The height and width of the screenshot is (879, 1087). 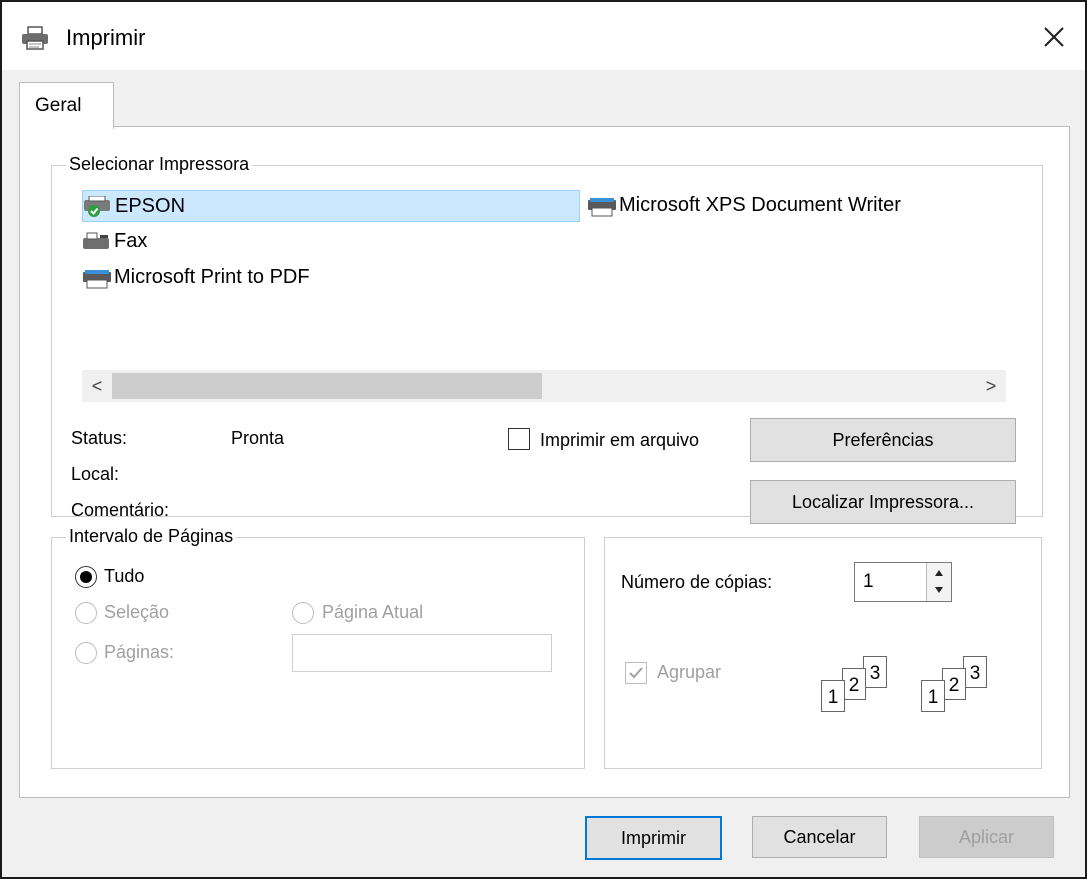 What do you see at coordinates (544, 386) in the screenshot?
I see `printer-list-scrollbar: < >` at bounding box center [544, 386].